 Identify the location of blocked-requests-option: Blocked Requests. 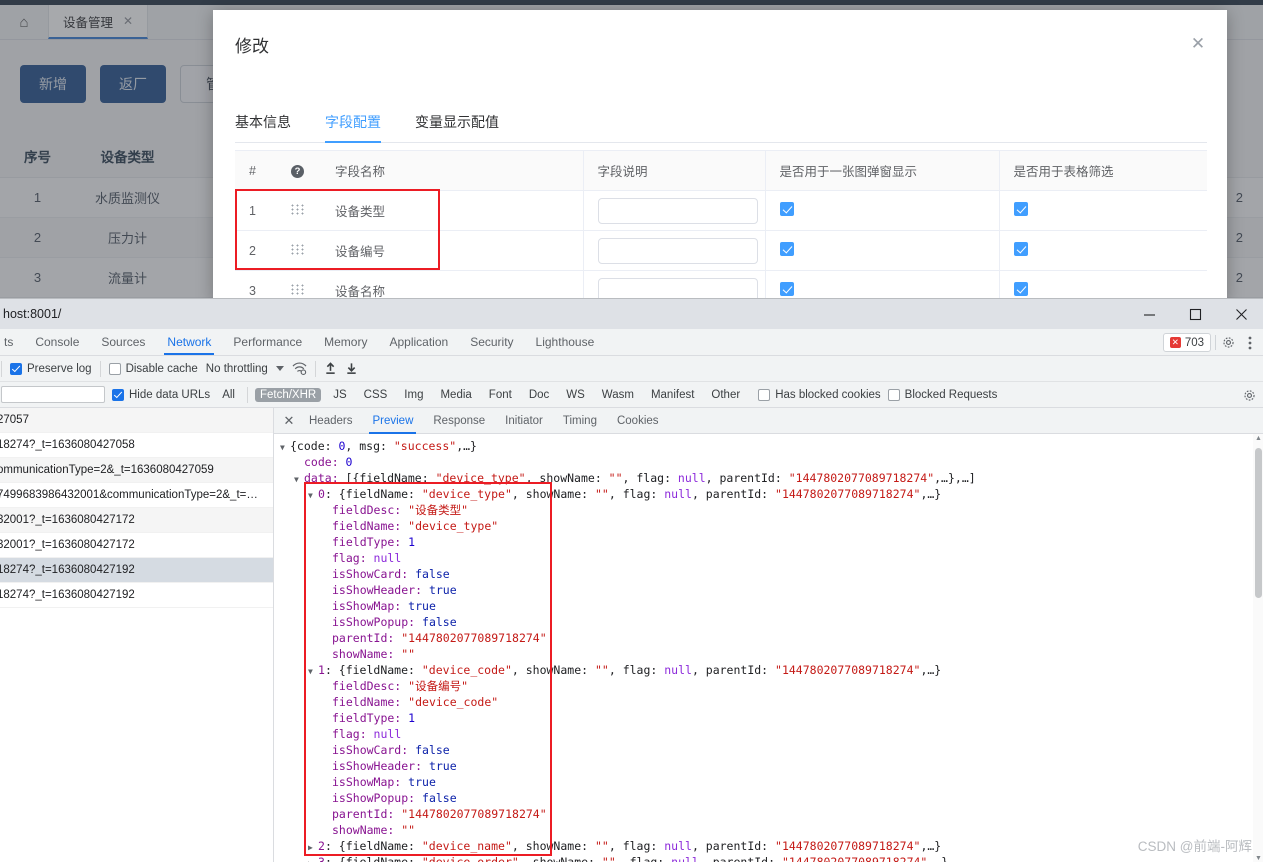
(942, 394).